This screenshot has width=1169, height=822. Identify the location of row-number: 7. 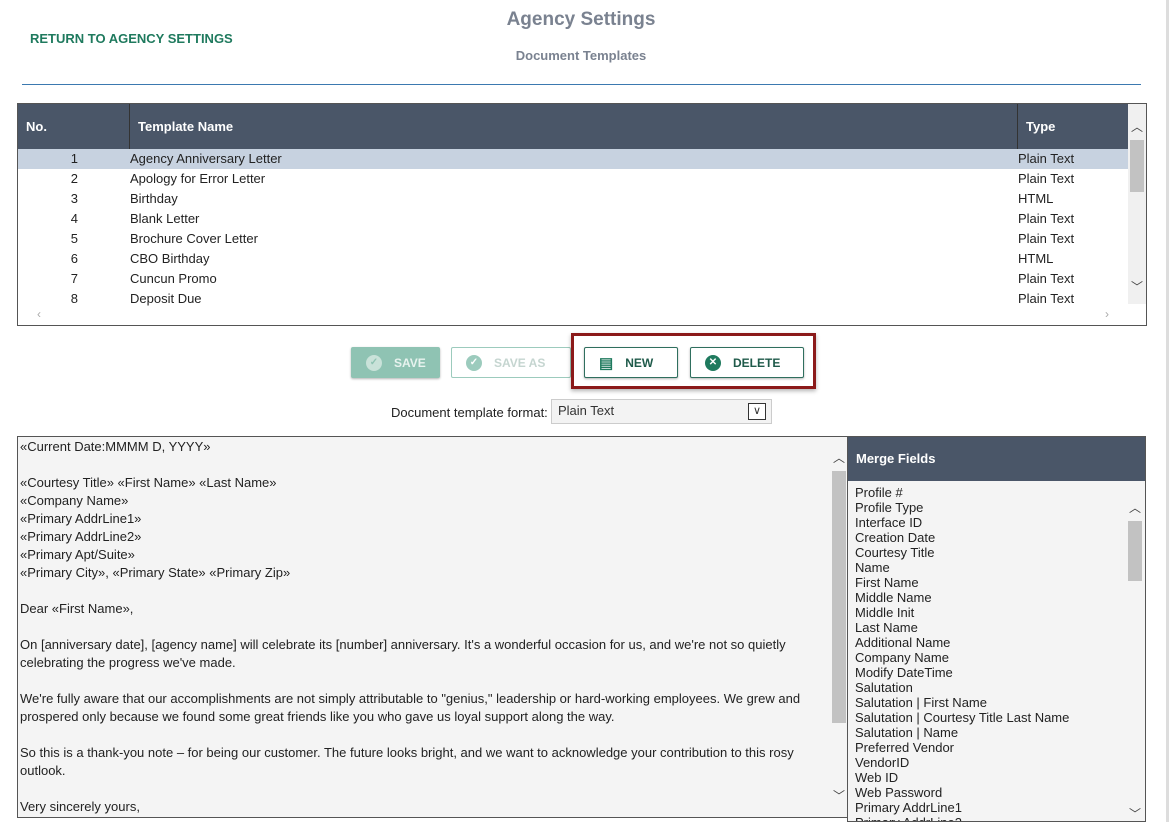
(74, 278).